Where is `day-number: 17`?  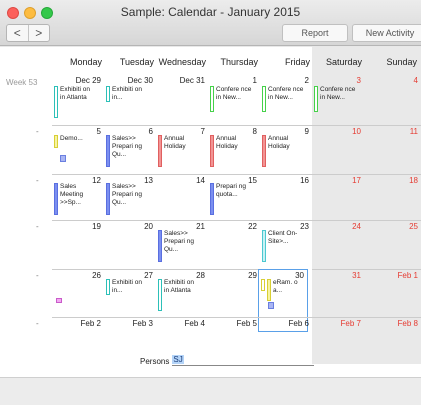 day-number: 17 is located at coordinates (356, 180).